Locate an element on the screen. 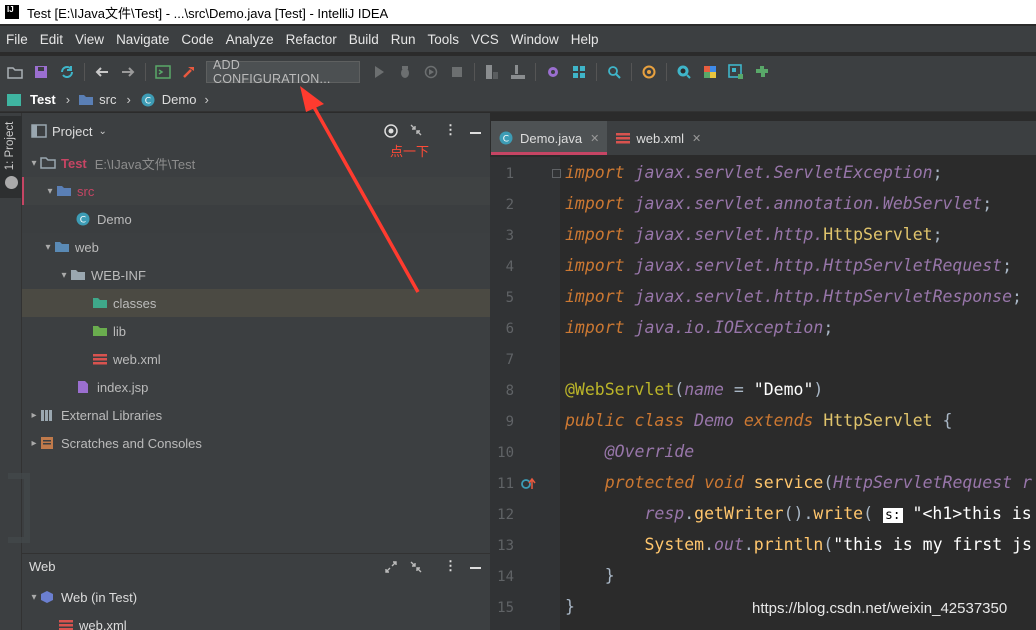  watermark-url: https://blog.csdn.net/weixin_42537350 is located at coordinates (880, 608).